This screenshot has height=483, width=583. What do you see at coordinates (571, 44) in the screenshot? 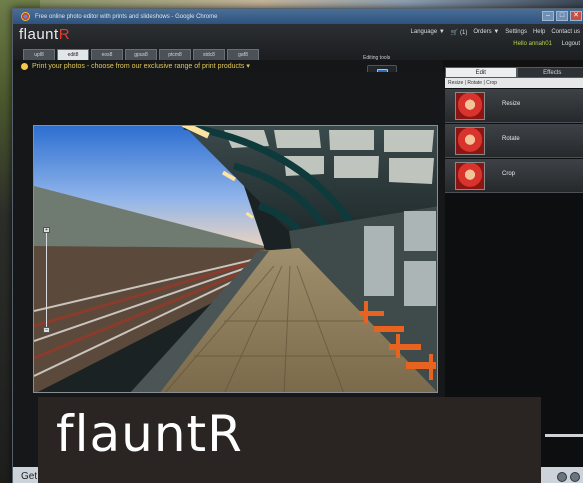
I see `logout-link: Logout` at bounding box center [571, 44].